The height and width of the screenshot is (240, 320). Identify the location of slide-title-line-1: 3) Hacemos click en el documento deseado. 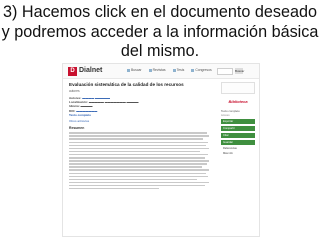
(160, 12).